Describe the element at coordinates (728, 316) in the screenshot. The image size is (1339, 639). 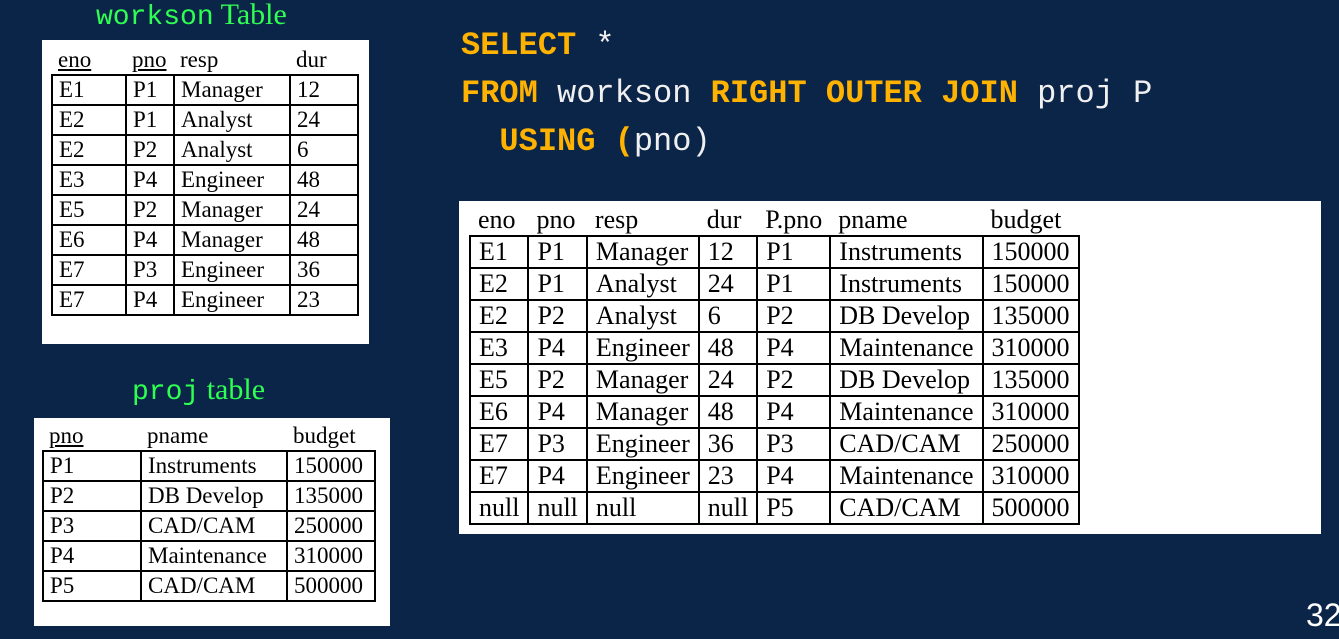
I see `table-cell: 6` at that location.